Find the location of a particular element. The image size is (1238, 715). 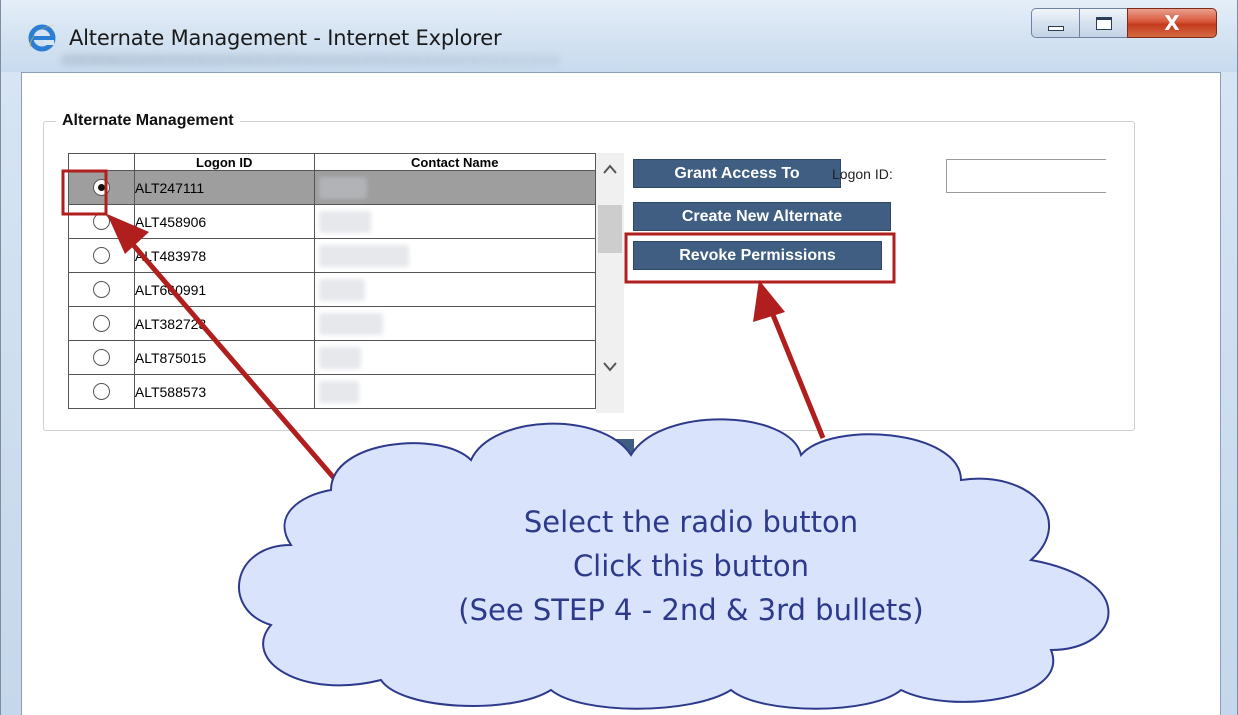

arrow-to-radio is located at coordinates (227, 354).